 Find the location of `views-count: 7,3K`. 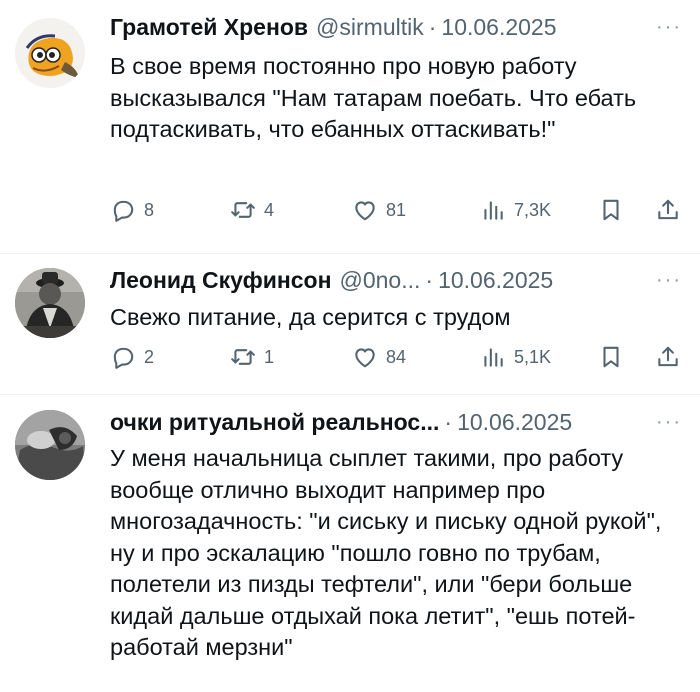

views-count: 7,3K is located at coordinates (533, 209).